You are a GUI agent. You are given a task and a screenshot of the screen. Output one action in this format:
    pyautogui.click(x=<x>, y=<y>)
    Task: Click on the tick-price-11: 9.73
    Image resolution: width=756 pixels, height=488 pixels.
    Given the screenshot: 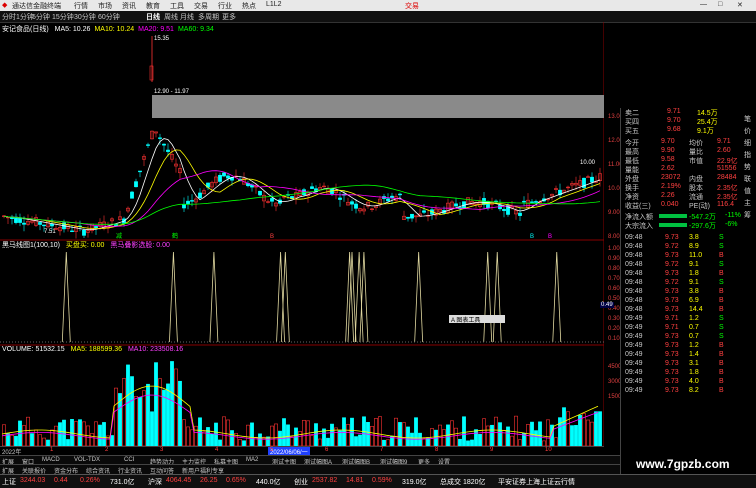 What is the action you would take?
    pyautogui.click(x=672, y=336)
    